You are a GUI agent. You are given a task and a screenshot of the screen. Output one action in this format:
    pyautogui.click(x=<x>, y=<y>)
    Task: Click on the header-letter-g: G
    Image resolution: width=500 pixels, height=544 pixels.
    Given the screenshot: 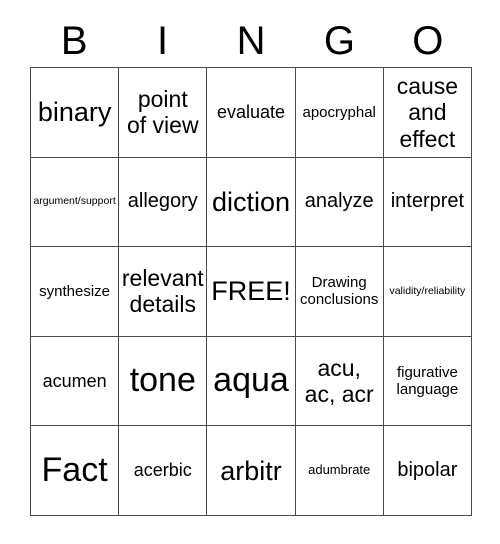 What is the action you would take?
    pyautogui.click(x=339, y=41)
    